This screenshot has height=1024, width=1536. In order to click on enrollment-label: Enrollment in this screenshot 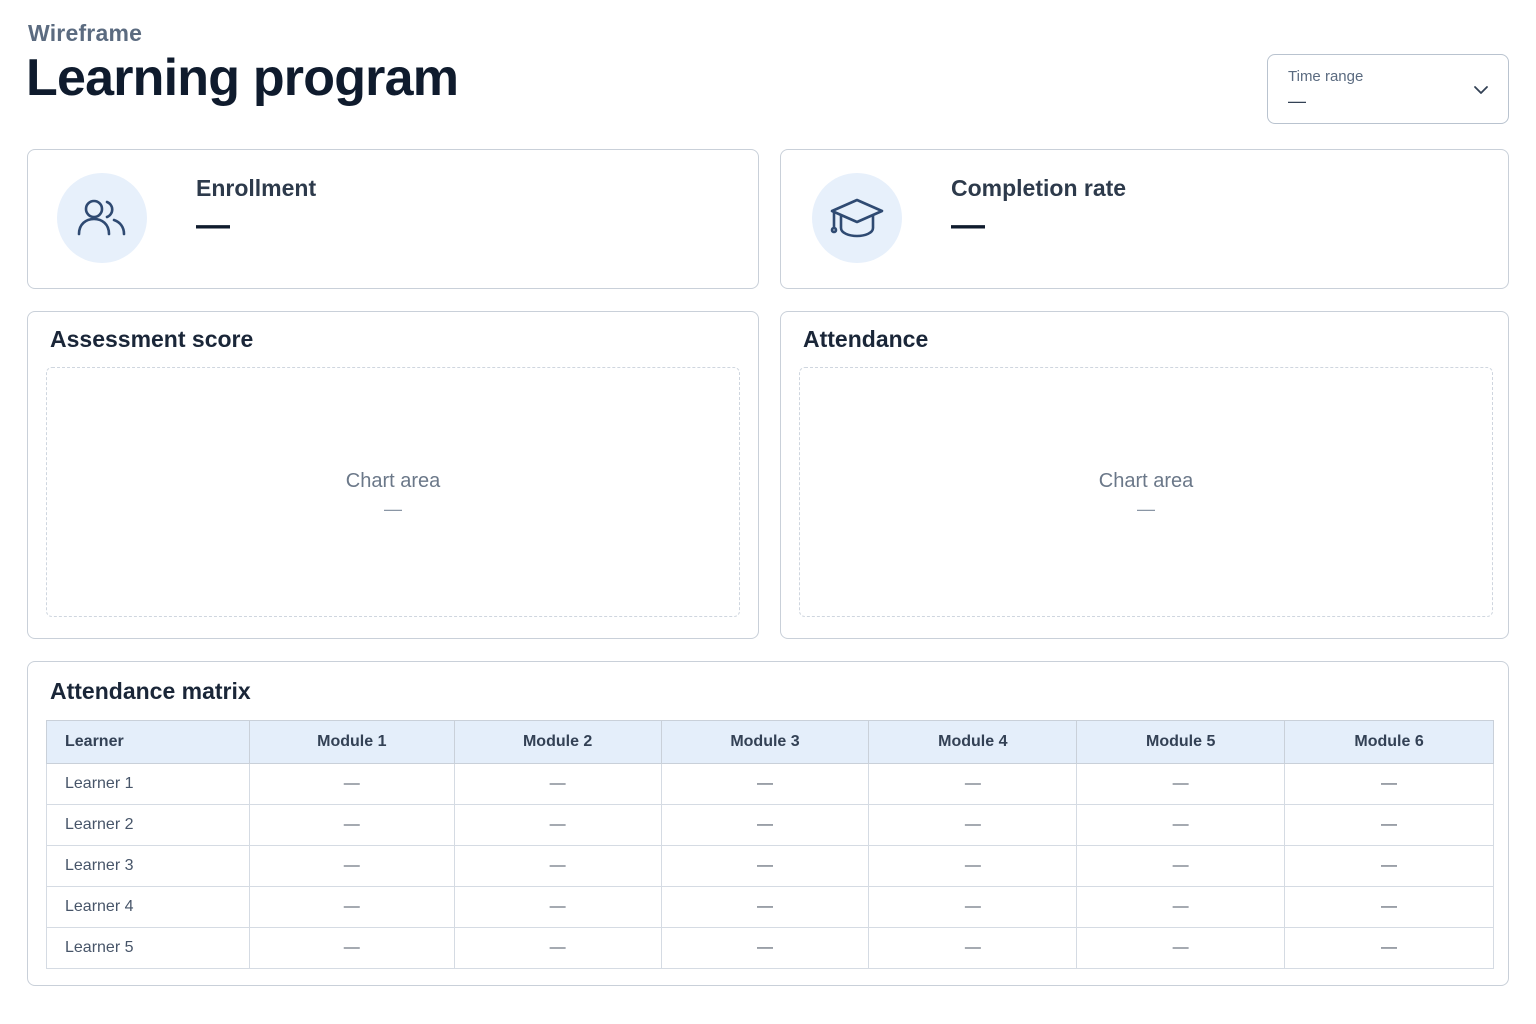, I will do `click(256, 188)`.